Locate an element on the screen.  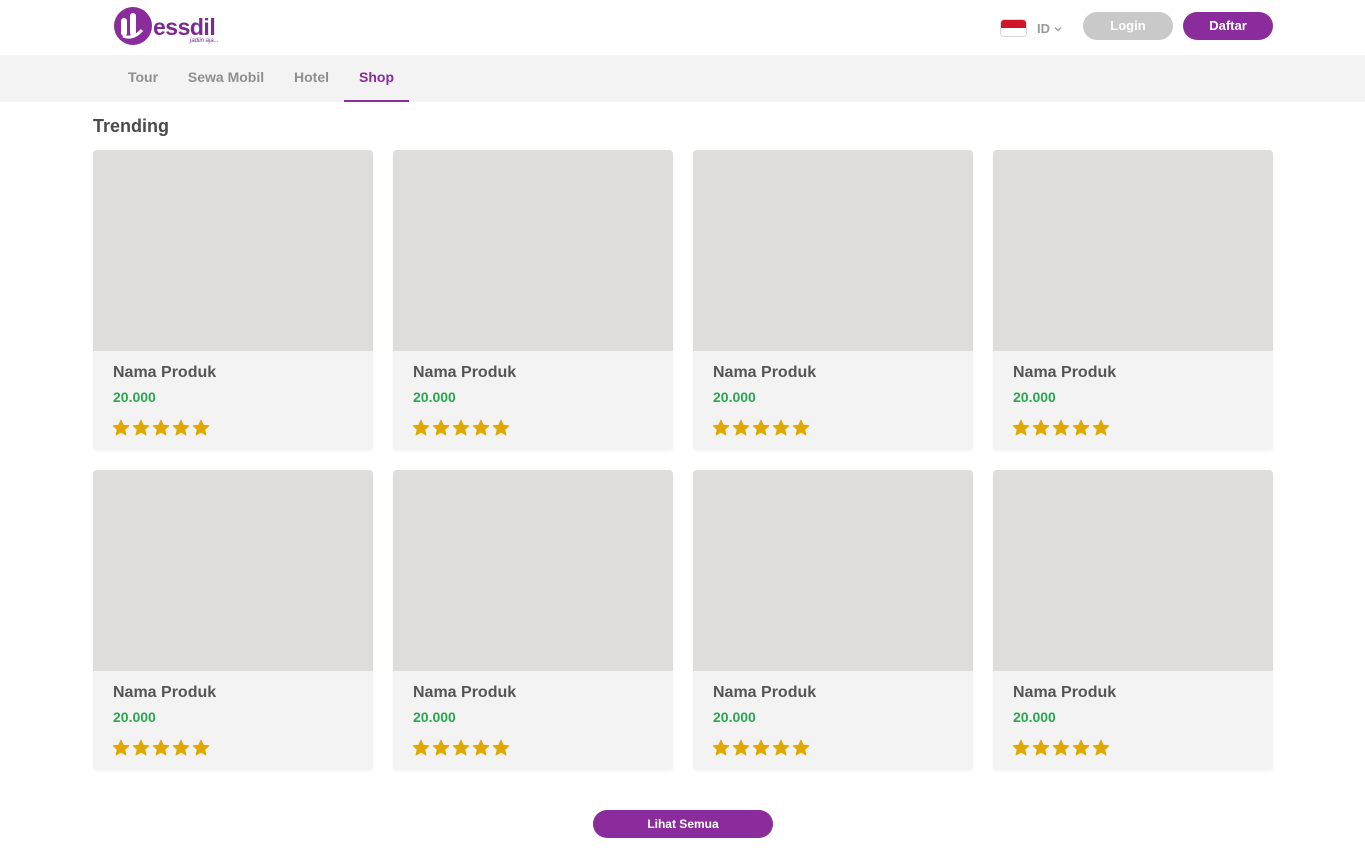
register-button: Daftar is located at coordinates (1228, 26).